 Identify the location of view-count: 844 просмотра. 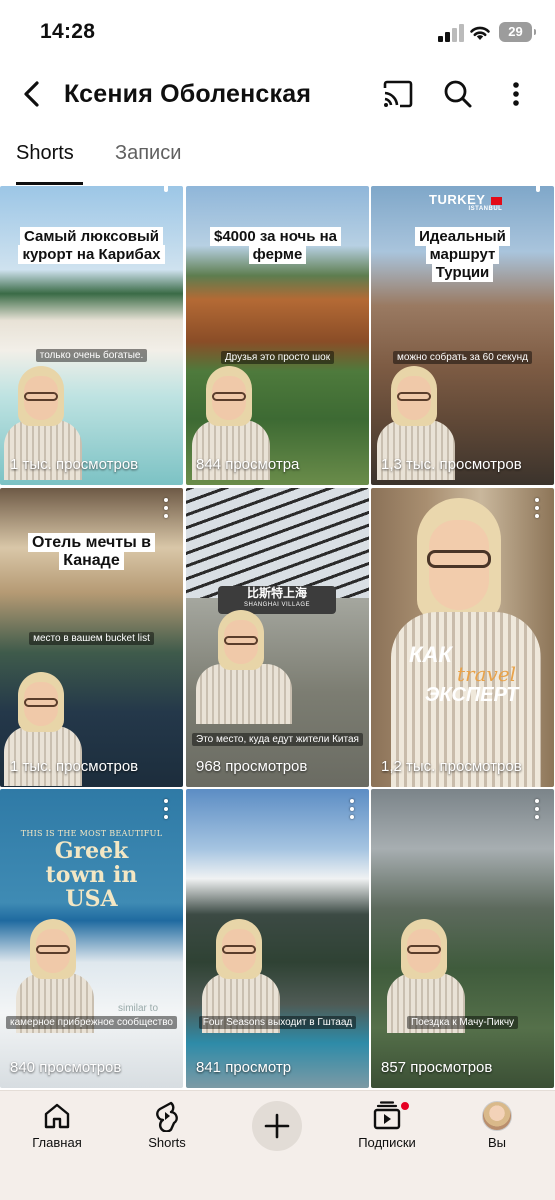
(248, 464).